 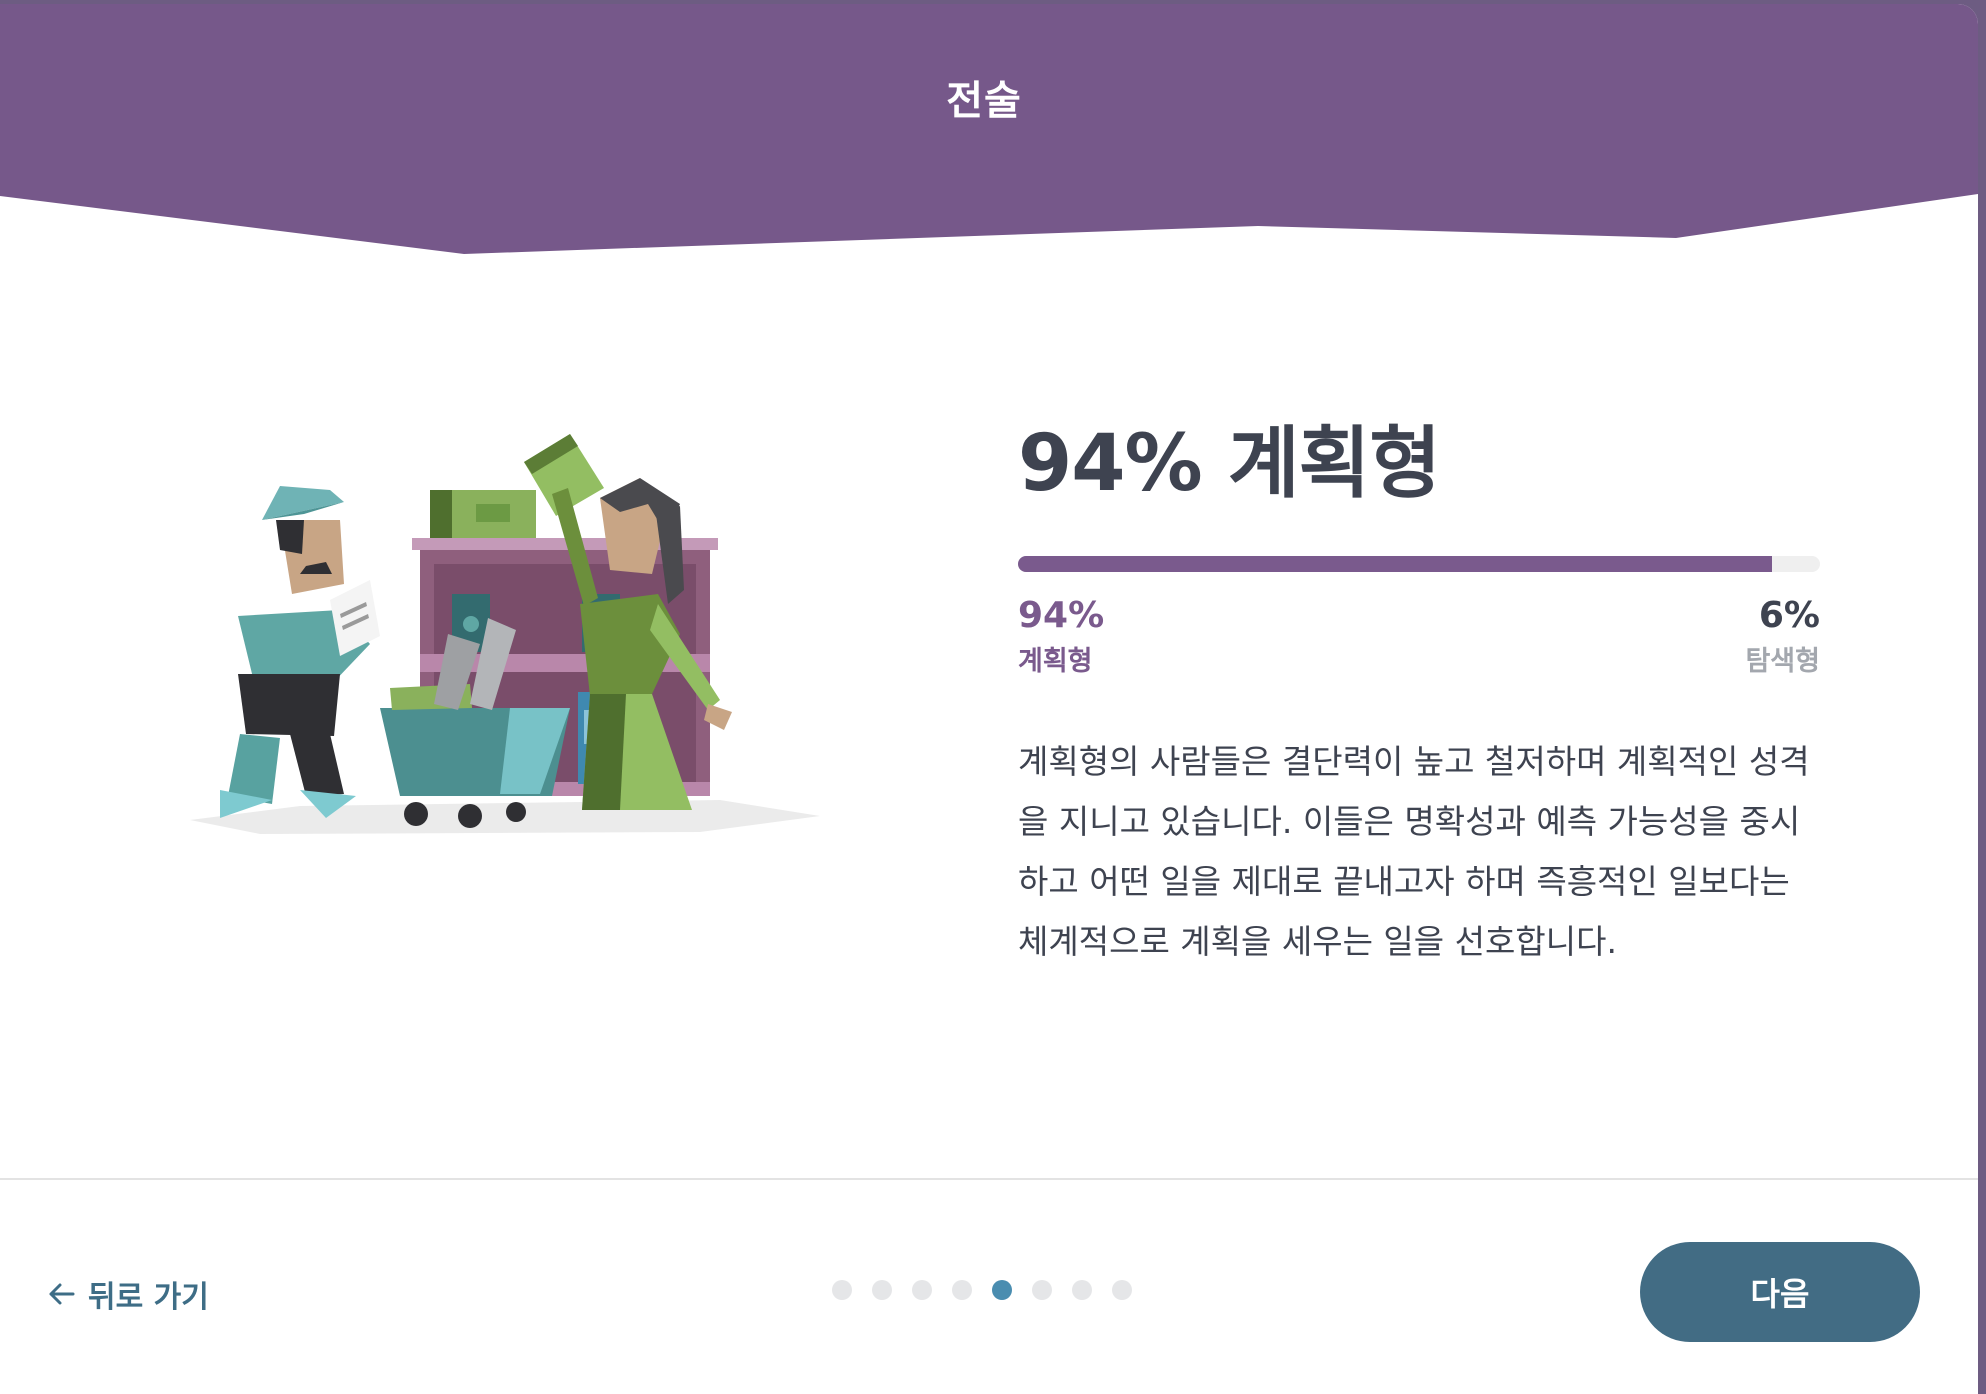 I want to click on result-title: 94% 계획형, so click(x=1229, y=464).